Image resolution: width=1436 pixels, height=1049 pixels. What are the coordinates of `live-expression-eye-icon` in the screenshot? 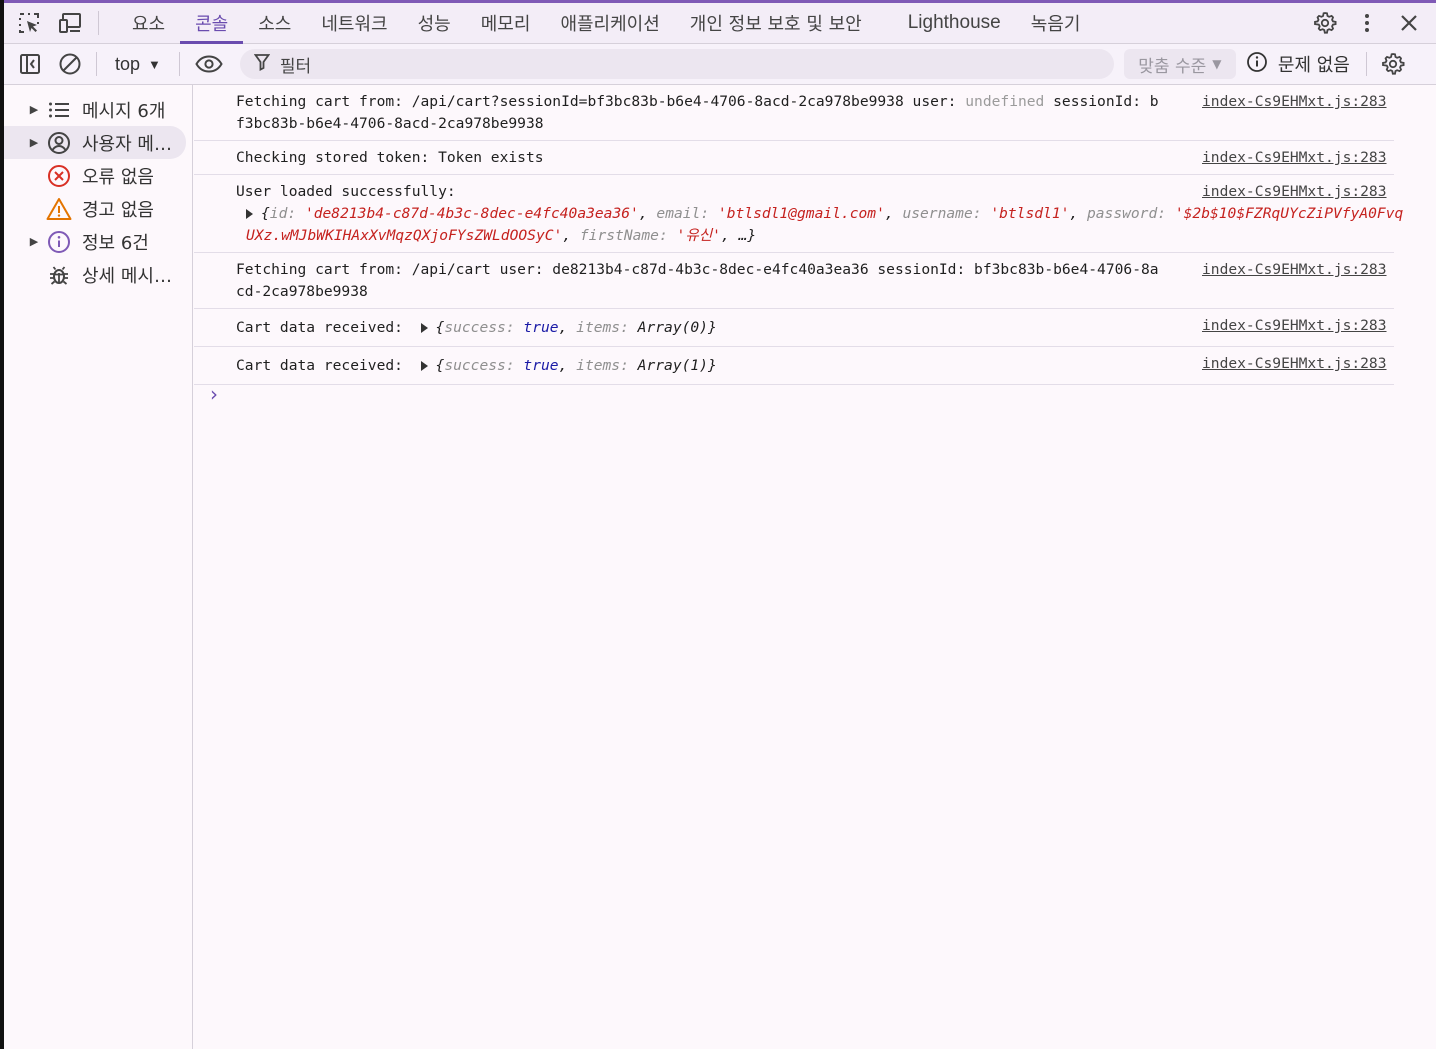 It's located at (209, 64).